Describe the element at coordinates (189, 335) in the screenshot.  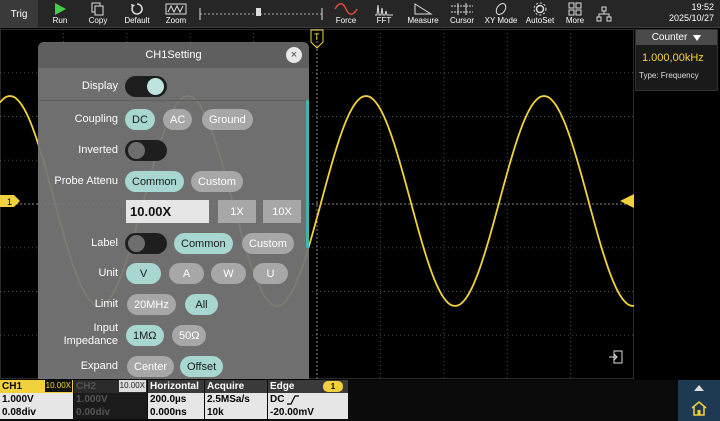
I see `impedance-50ohm-option: 50Ω` at that location.